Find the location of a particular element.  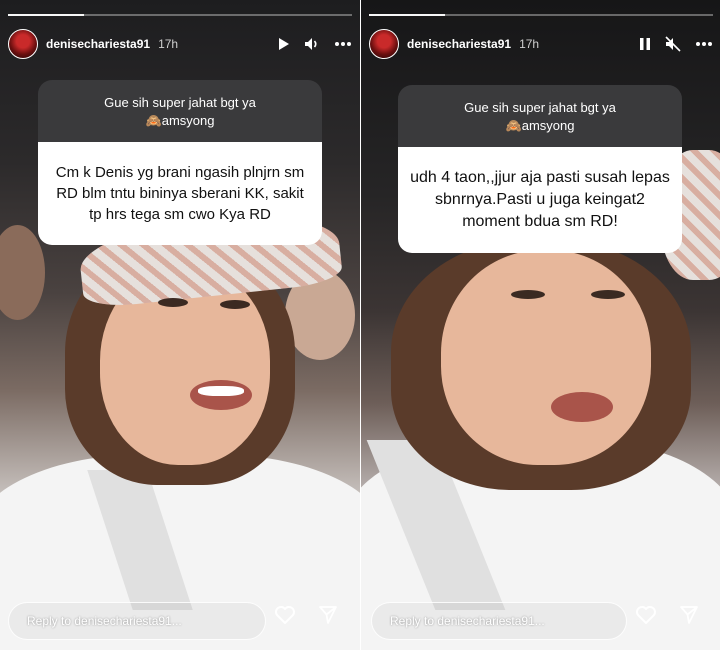

mute-icon is located at coordinates (673, 44).